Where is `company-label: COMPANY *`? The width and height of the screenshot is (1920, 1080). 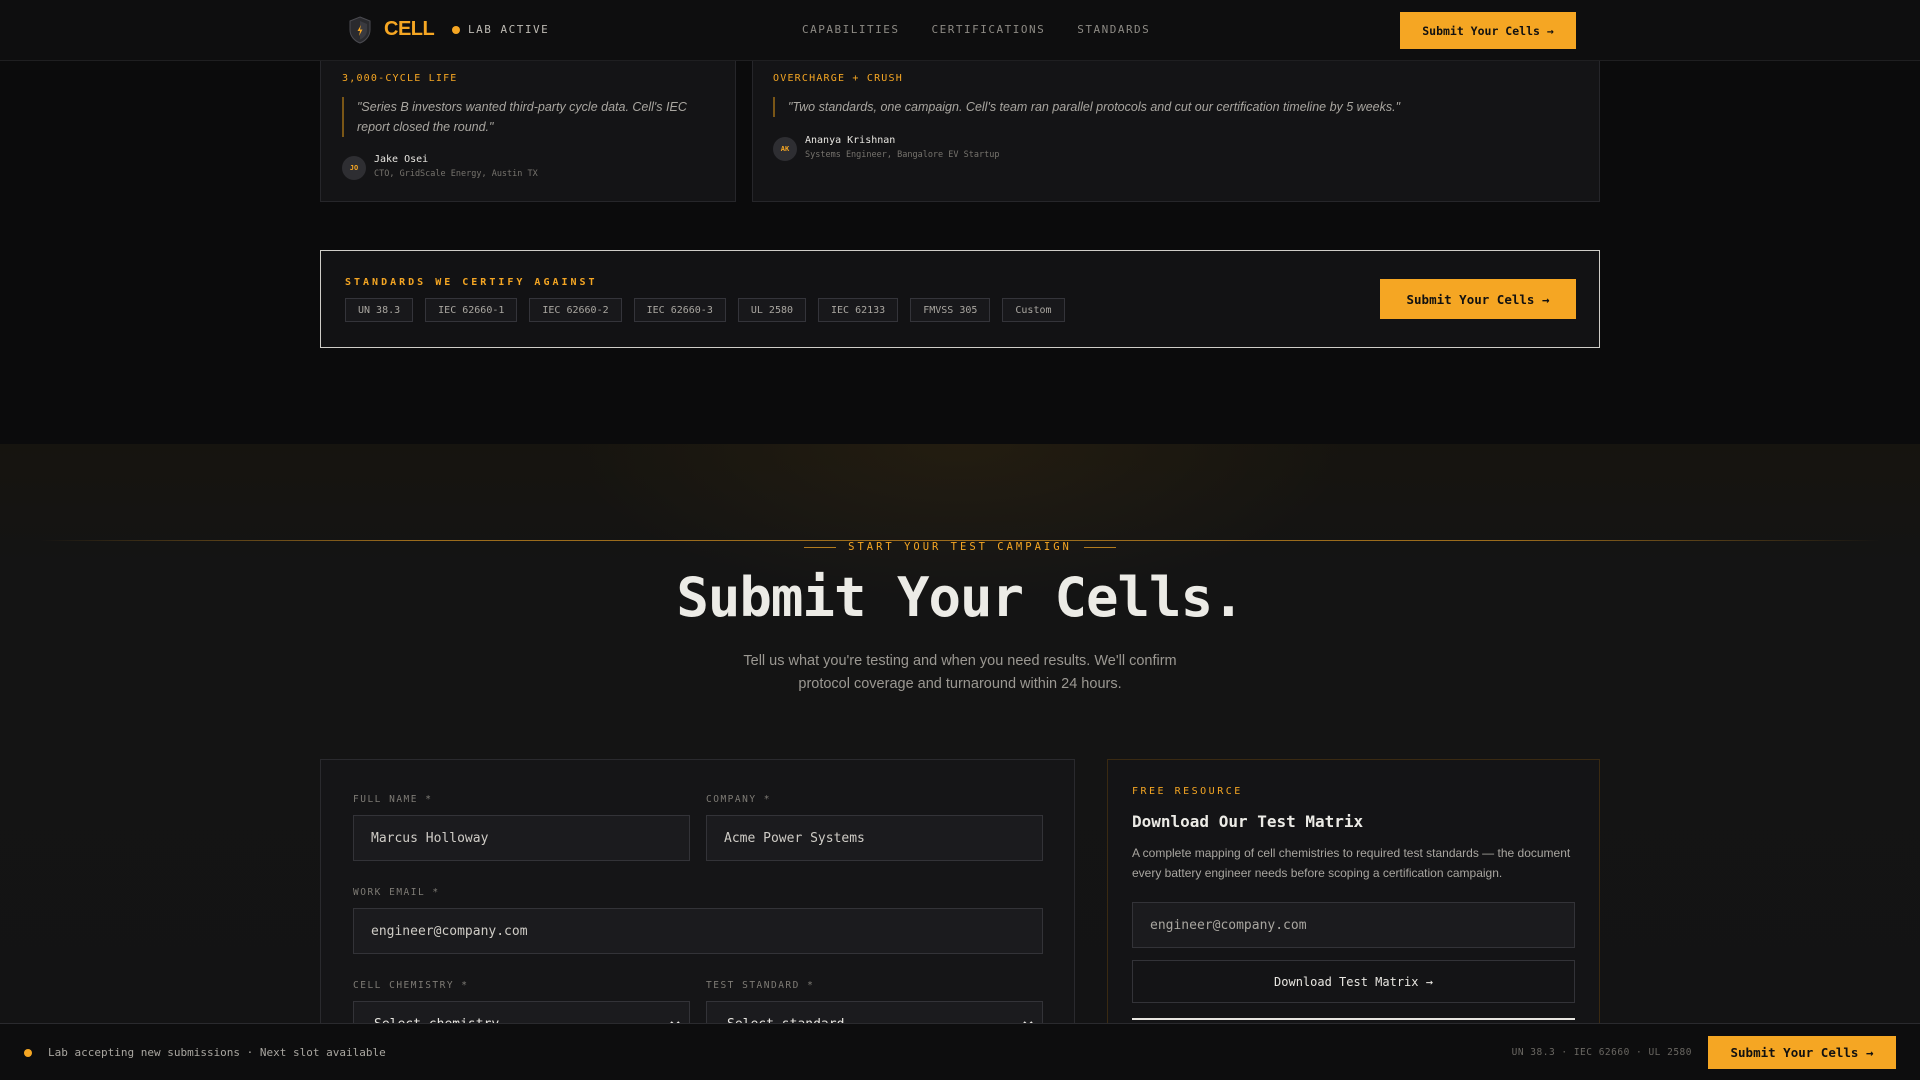
company-label: COMPANY * is located at coordinates (738, 799).